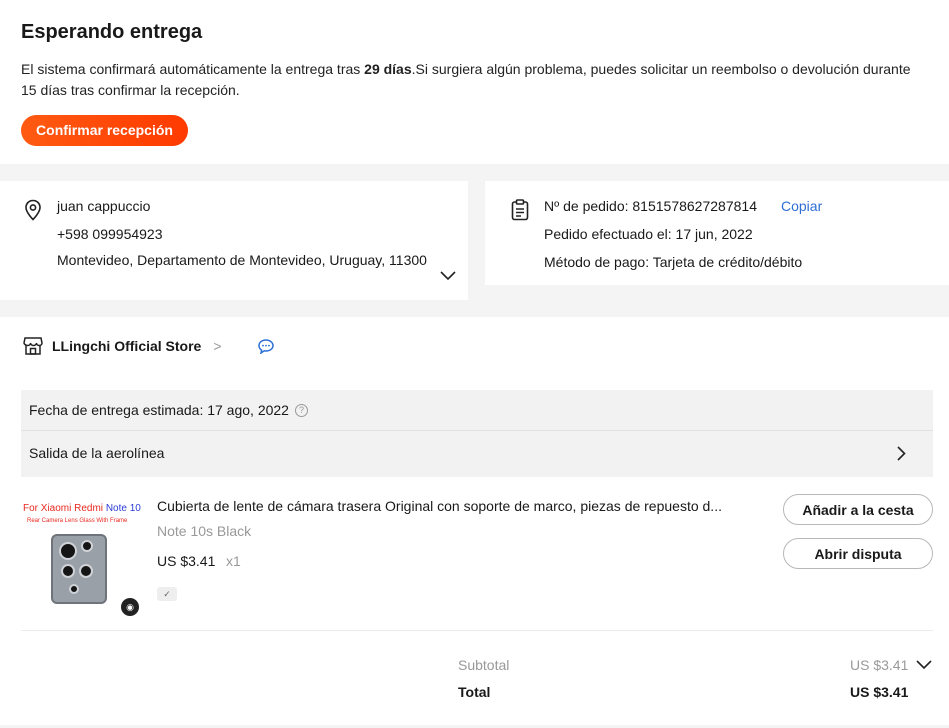 The height and width of the screenshot is (728, 949). I want to click on clipboard-icon, so click(520, 210).